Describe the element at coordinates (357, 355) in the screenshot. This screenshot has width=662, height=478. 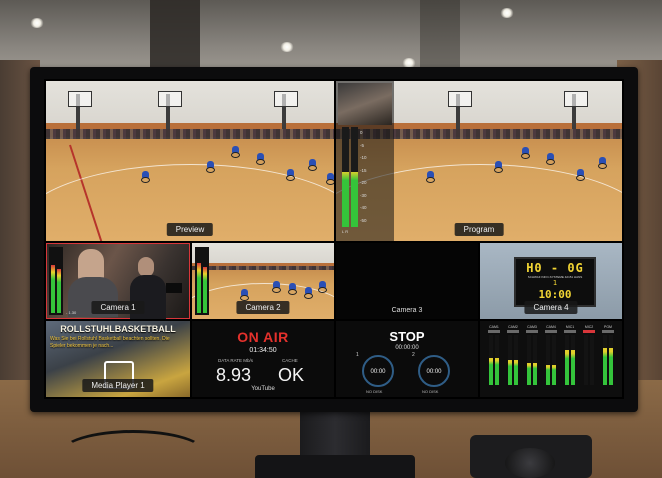
I see `recorder1-number: 1` at that location.